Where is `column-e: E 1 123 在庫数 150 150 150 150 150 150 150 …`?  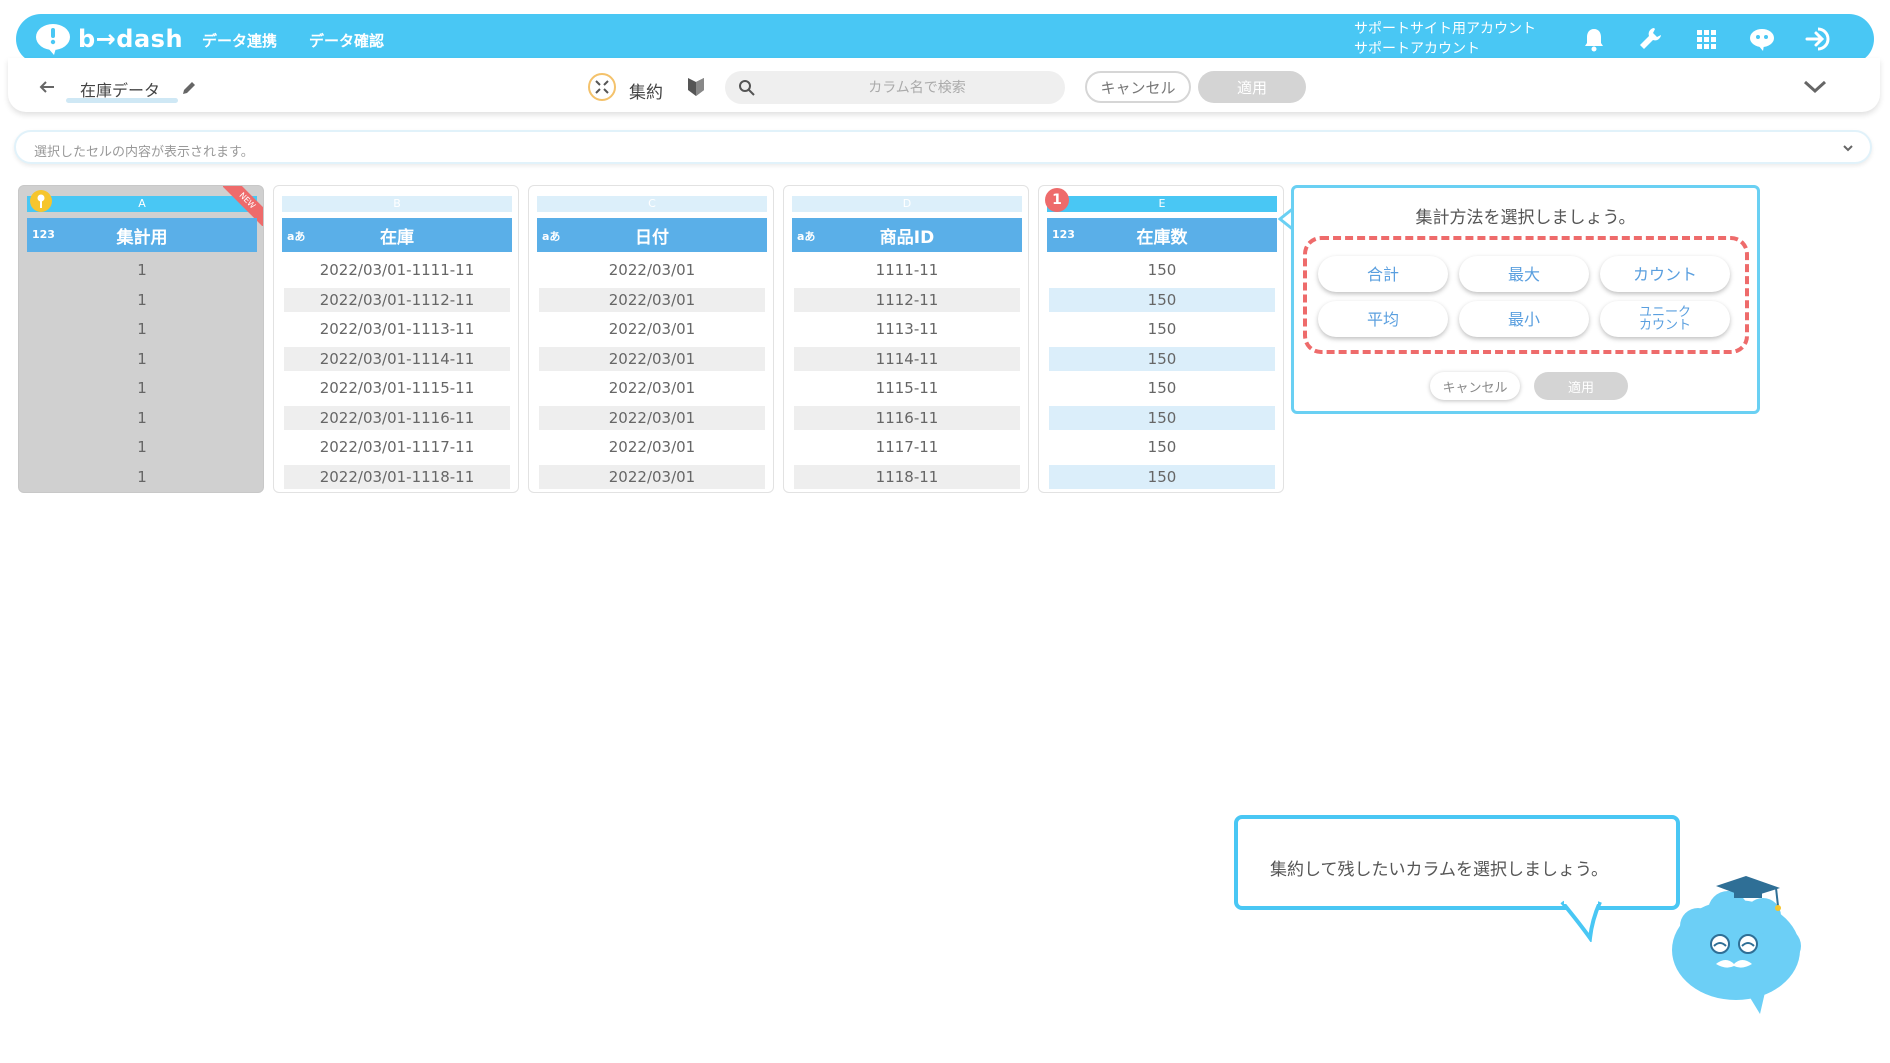
column-e: E 1 123 在庫数 150 150 150 150 150 150 150 … is located at coordinates (1161, 339).